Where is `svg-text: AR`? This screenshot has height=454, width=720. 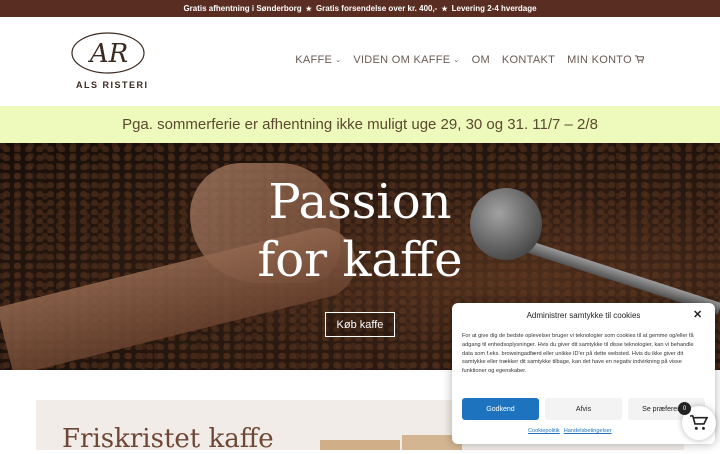
svg-text: AR is located at coordinates (108, 54).